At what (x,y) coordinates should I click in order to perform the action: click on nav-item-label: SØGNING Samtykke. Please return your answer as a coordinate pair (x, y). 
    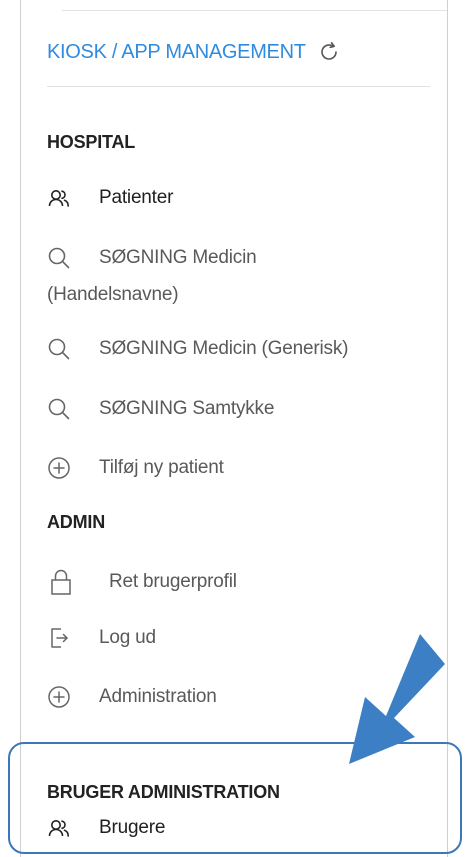
    Looking at the image, I should click on (187, 408).